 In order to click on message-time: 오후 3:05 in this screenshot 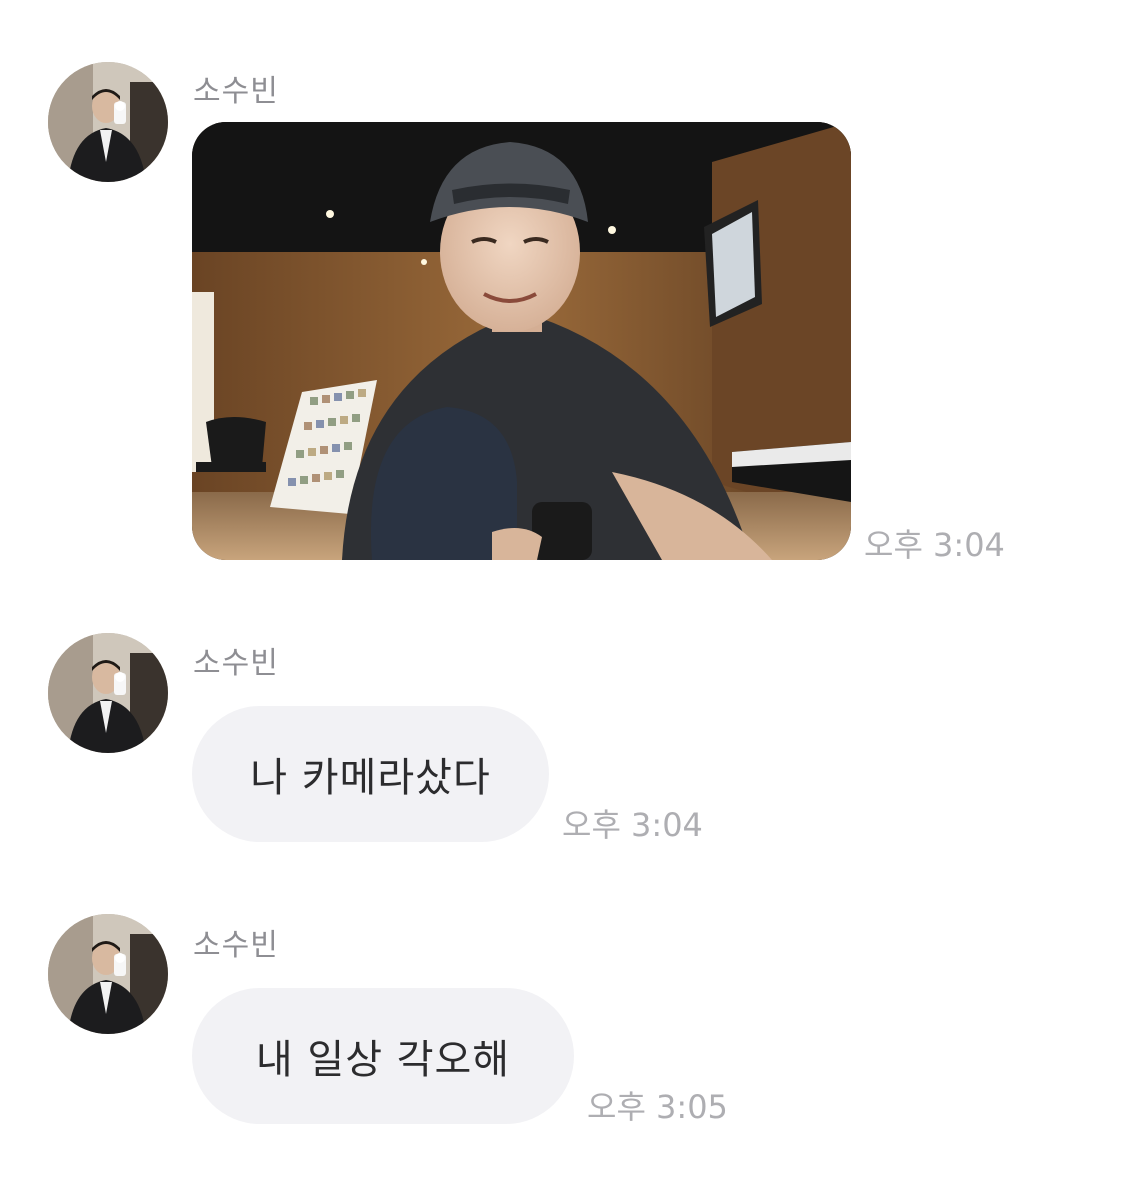, I will do `click(657, 1107)`.